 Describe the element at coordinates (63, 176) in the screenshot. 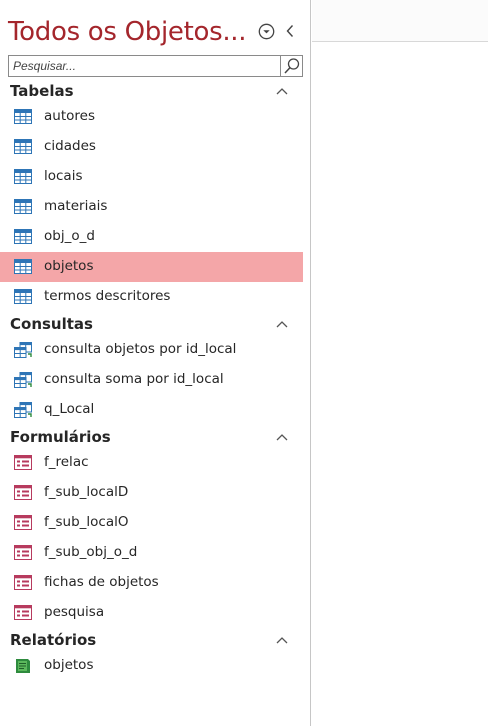

I see `nav-item-label: locais` at that location.